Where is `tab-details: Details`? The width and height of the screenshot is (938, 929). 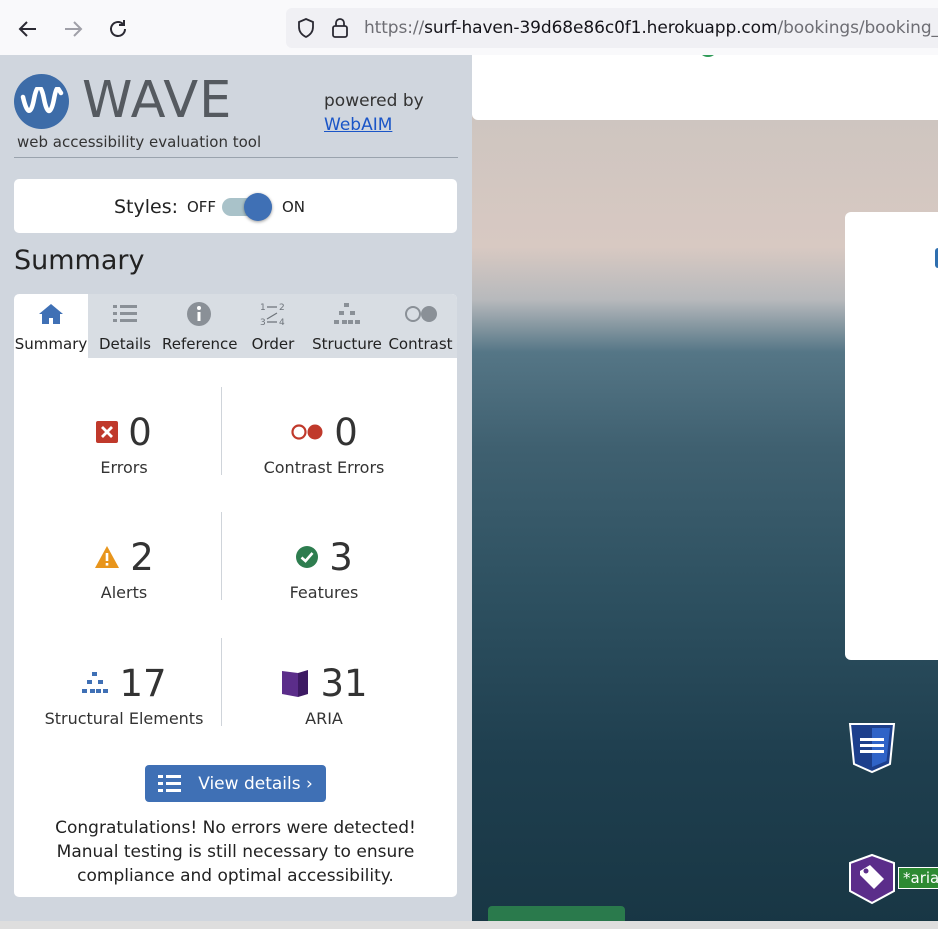
tab-details: Details is located at coordinates (125, 326).